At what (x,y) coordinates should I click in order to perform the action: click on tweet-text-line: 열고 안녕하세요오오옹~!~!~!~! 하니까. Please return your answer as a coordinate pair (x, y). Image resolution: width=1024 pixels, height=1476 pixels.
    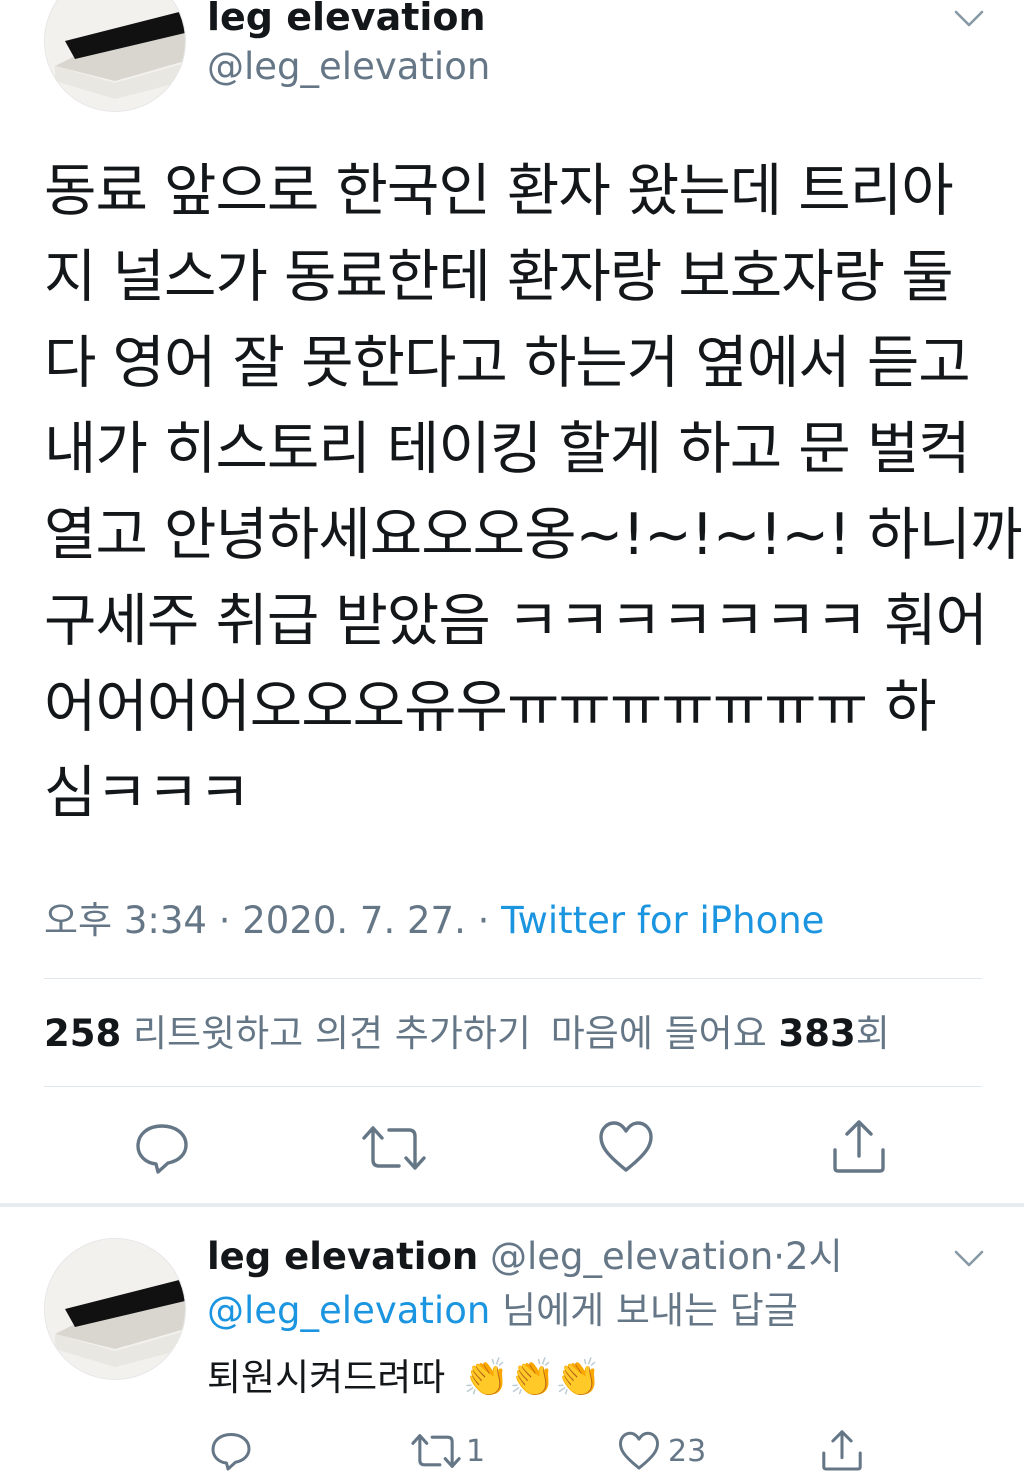
    Looking at the image, I should click on (533, 535).